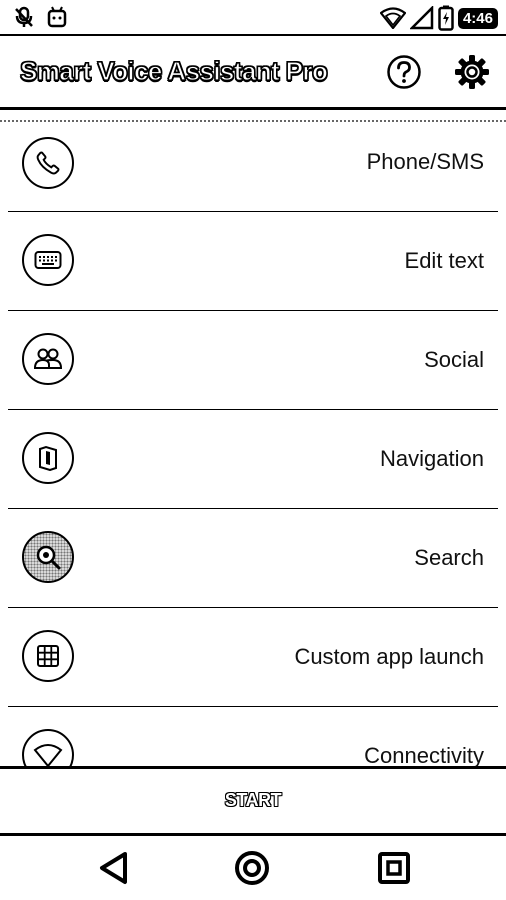 The height and width of the screenshot is (900, 506). Describe the element at coordinates (253, 736) in the screenshot. I see `list-item-connectivity: Connectivity` at that location.